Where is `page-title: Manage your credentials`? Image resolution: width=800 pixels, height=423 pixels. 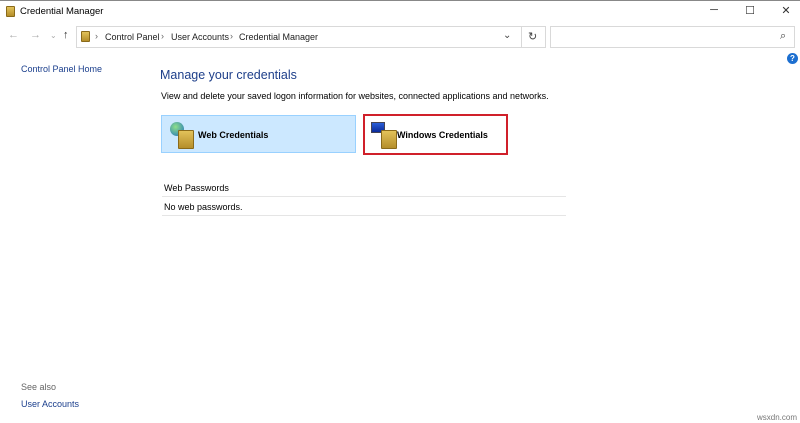 page-title: Manage your credentials is located at coordinates (228, 75).